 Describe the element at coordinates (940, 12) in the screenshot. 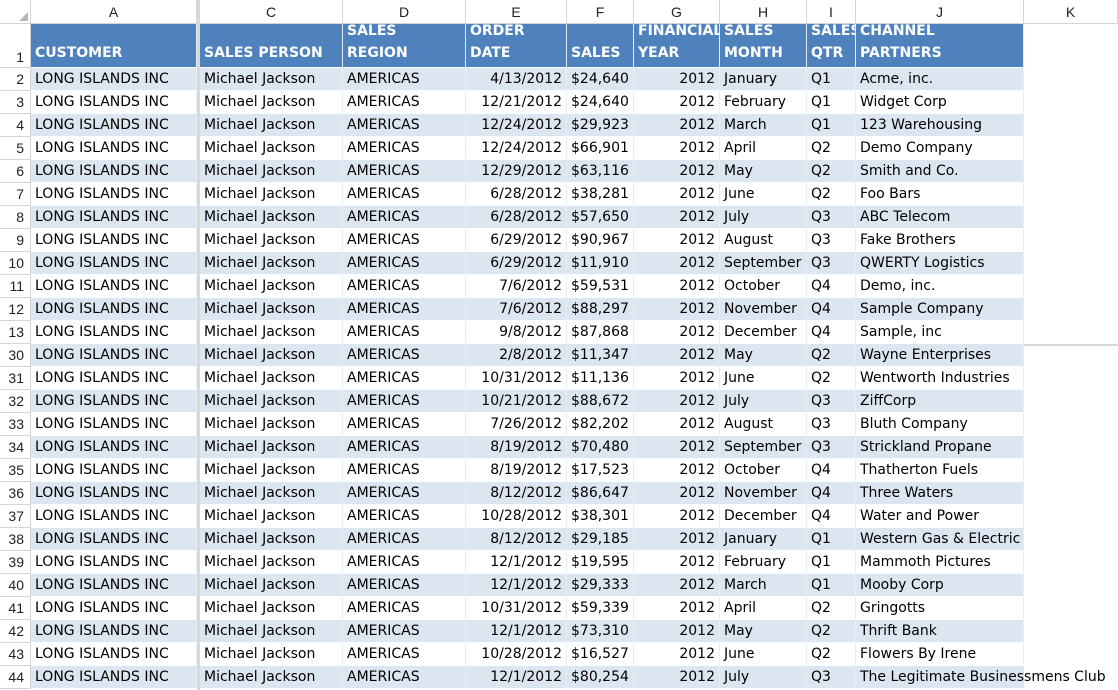

I see `column-header-j: J` at that location.